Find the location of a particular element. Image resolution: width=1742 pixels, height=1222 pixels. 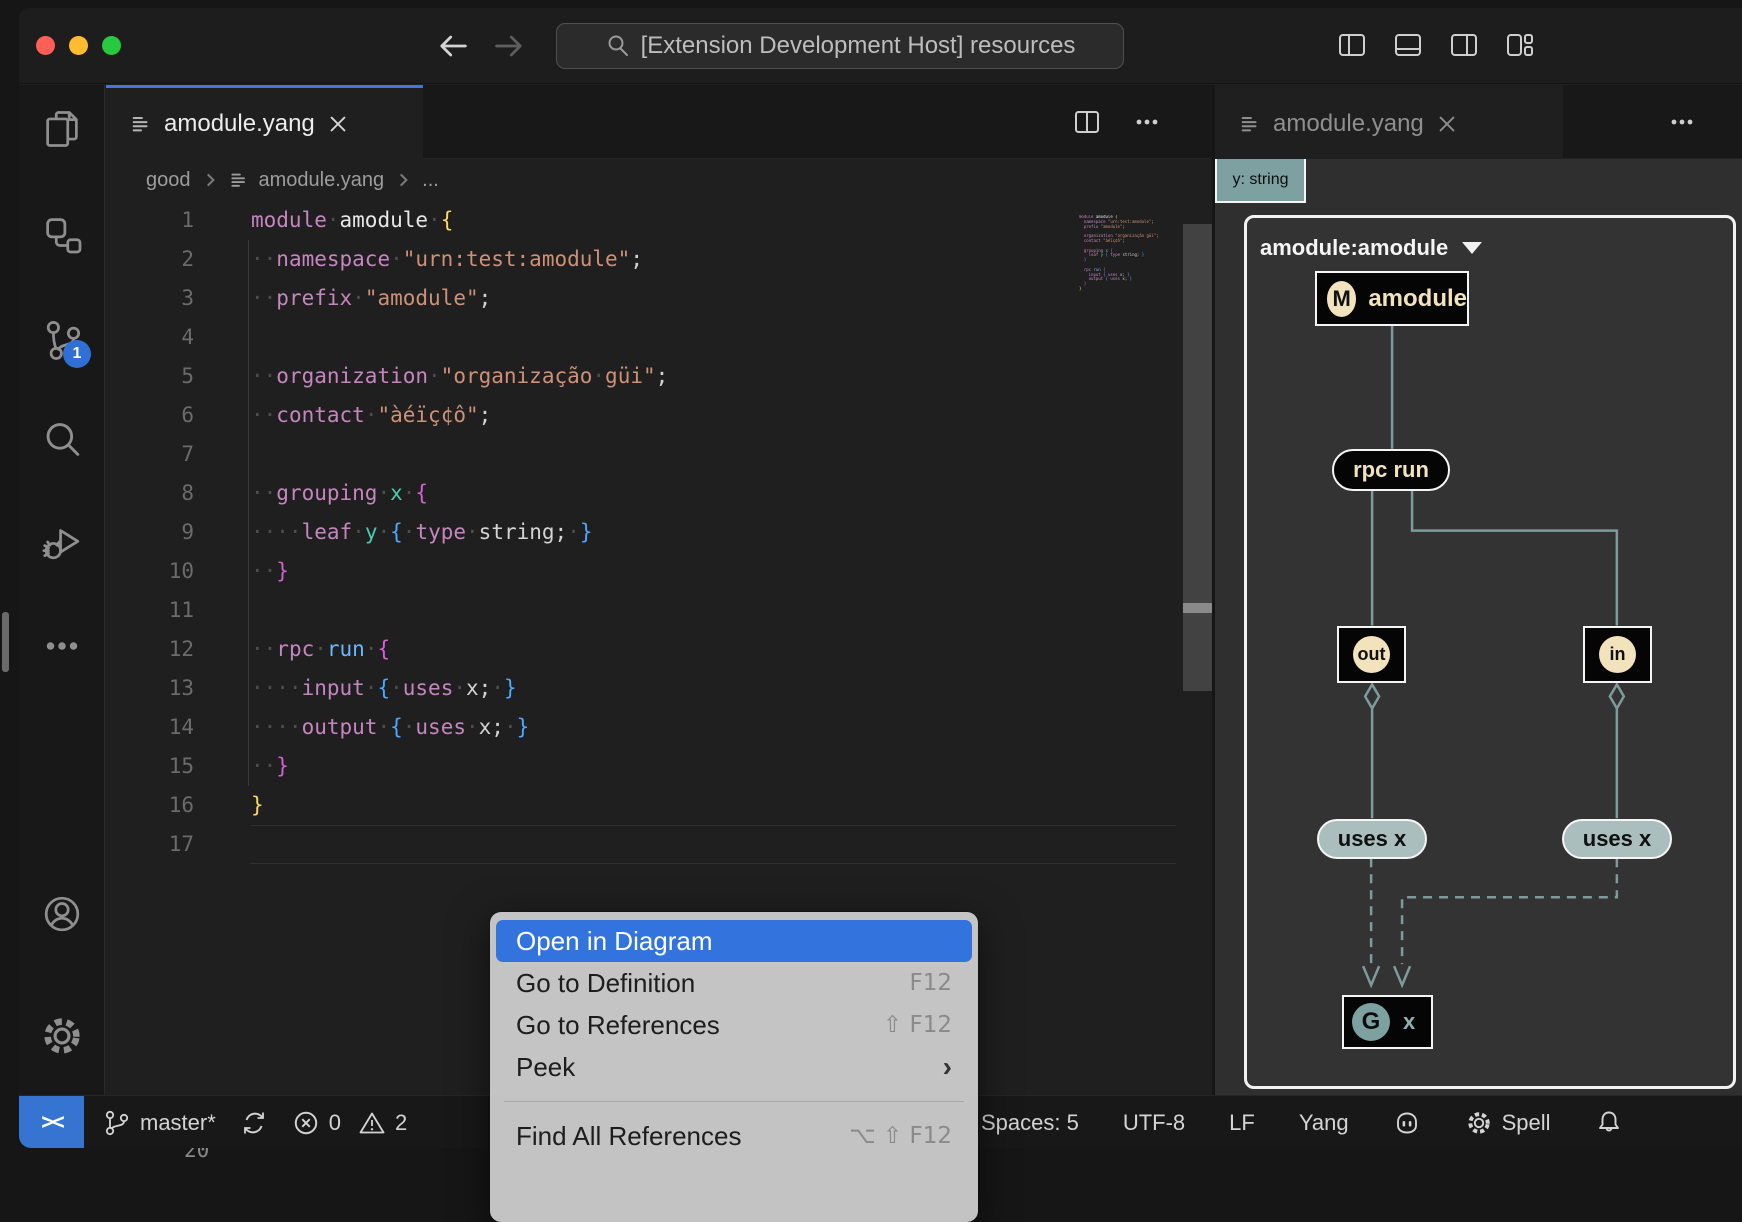

error-count: 0 is located at coordinates (335, 1122).